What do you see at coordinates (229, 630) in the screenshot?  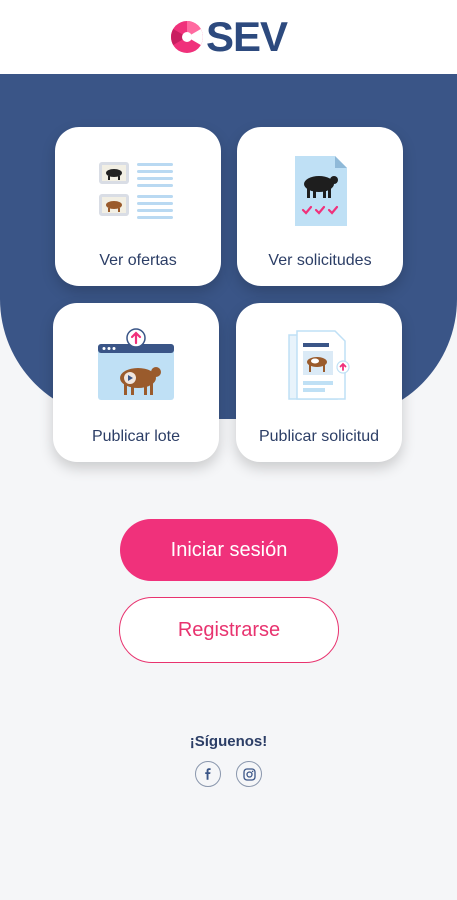 I see `register-button: Registrarse` at bounding box center [229, 630].